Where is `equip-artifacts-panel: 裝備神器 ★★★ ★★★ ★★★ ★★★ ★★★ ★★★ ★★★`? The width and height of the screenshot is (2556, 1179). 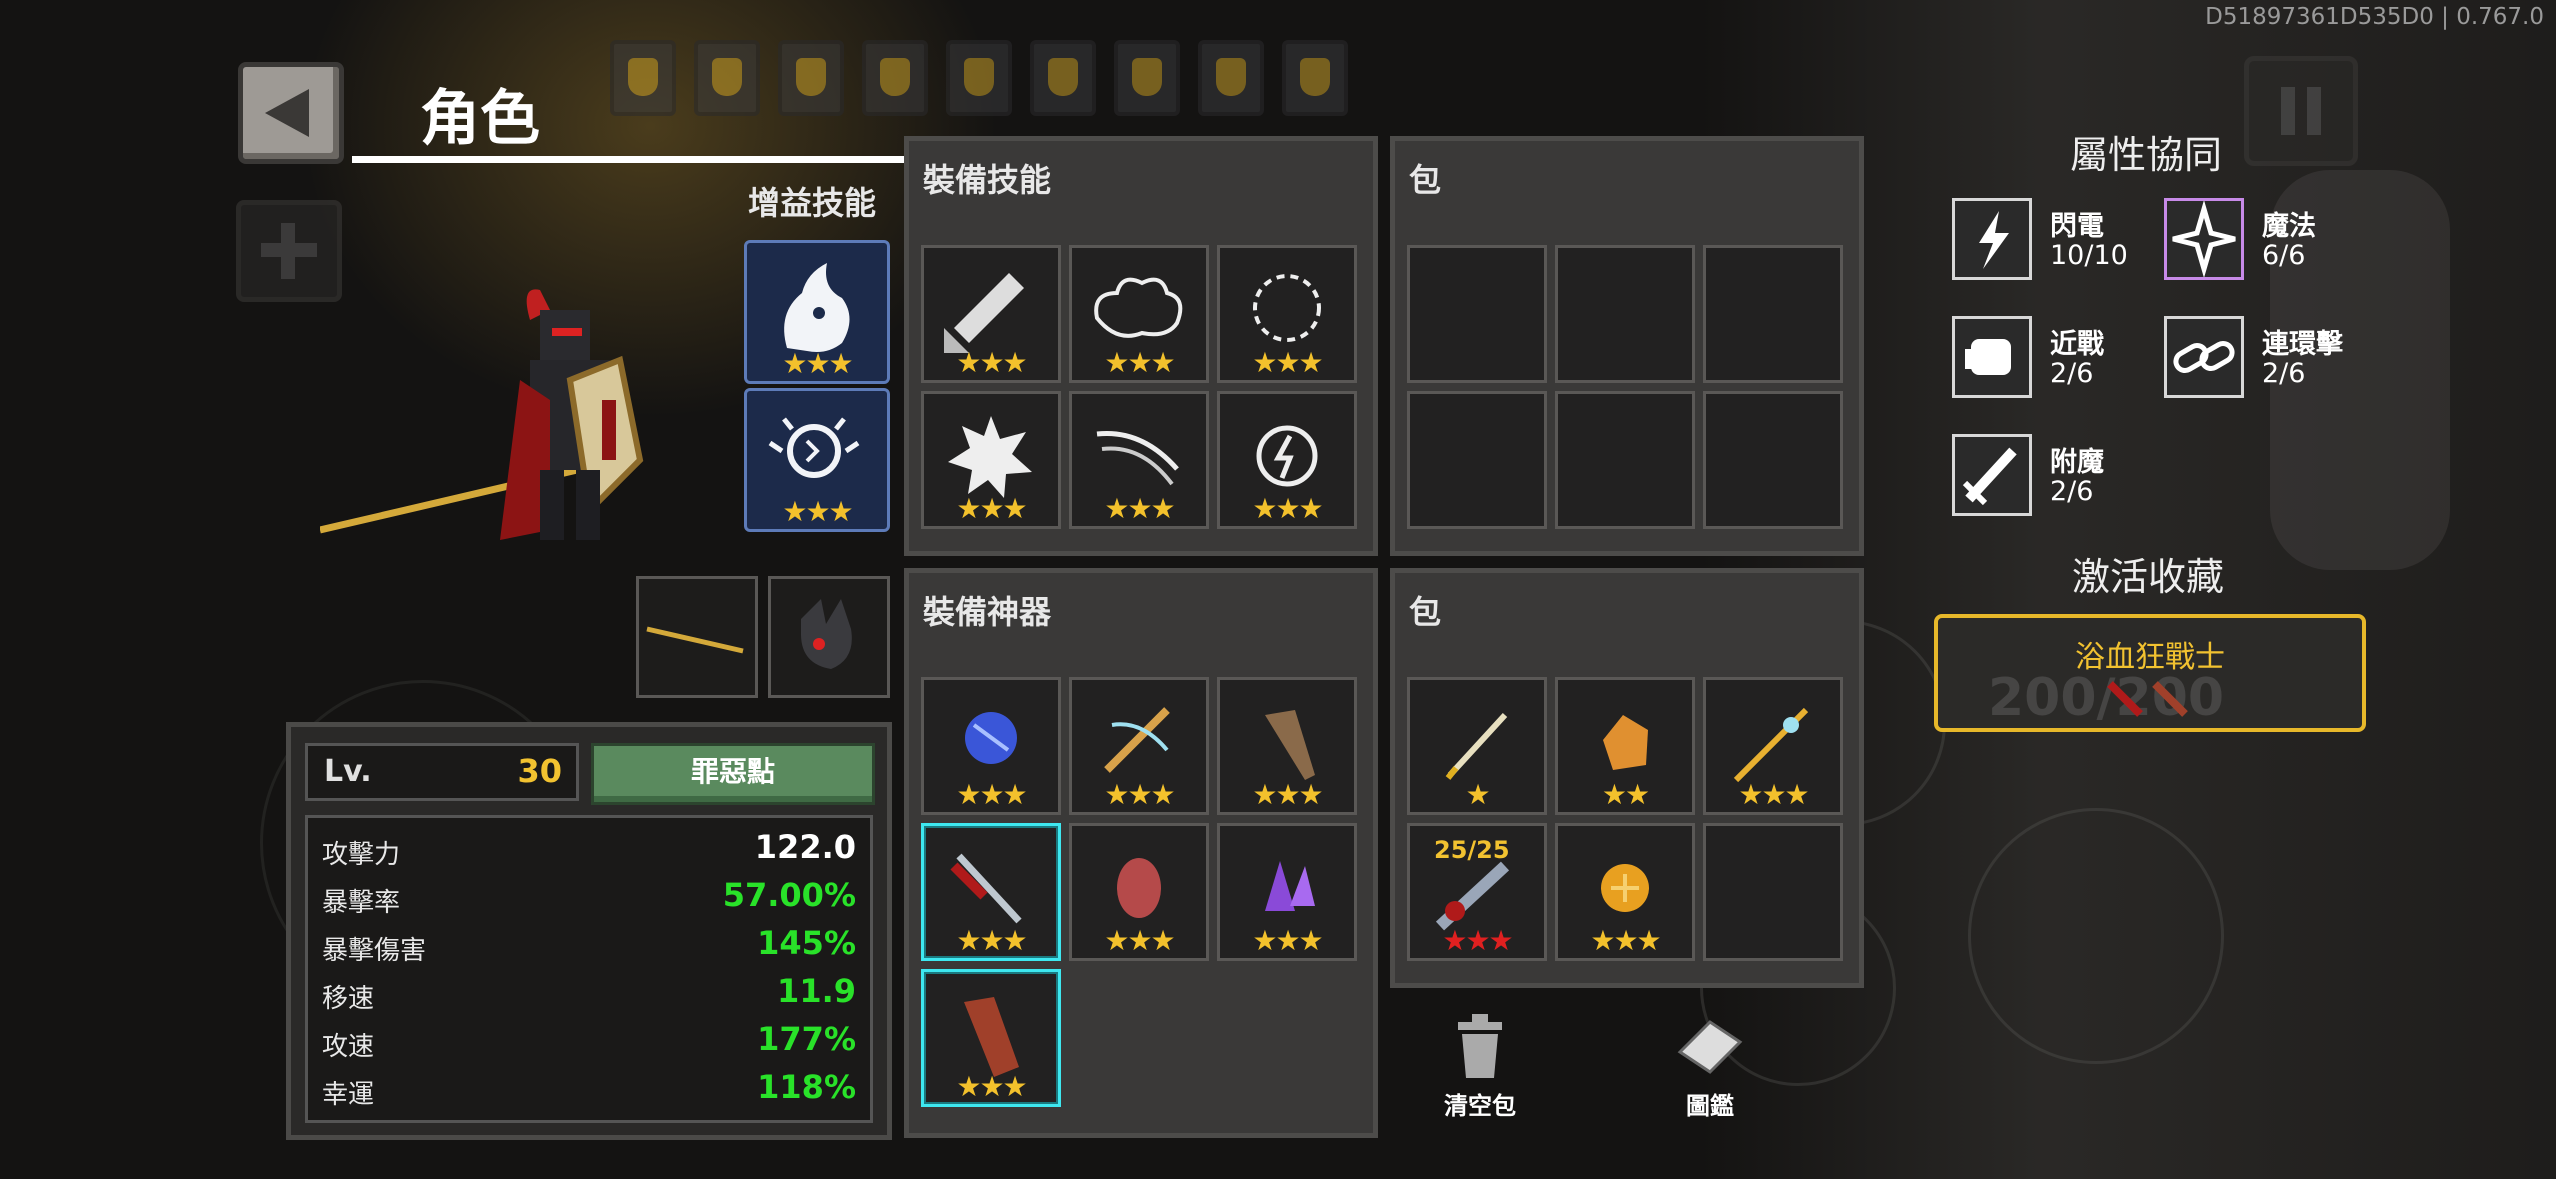
equip-artifacts-panel: 裝備神器 ★★★ ★★★ ★★★ ★★★ ★★★ ★★★ ★★★ is located at coordinates (1141, 853).